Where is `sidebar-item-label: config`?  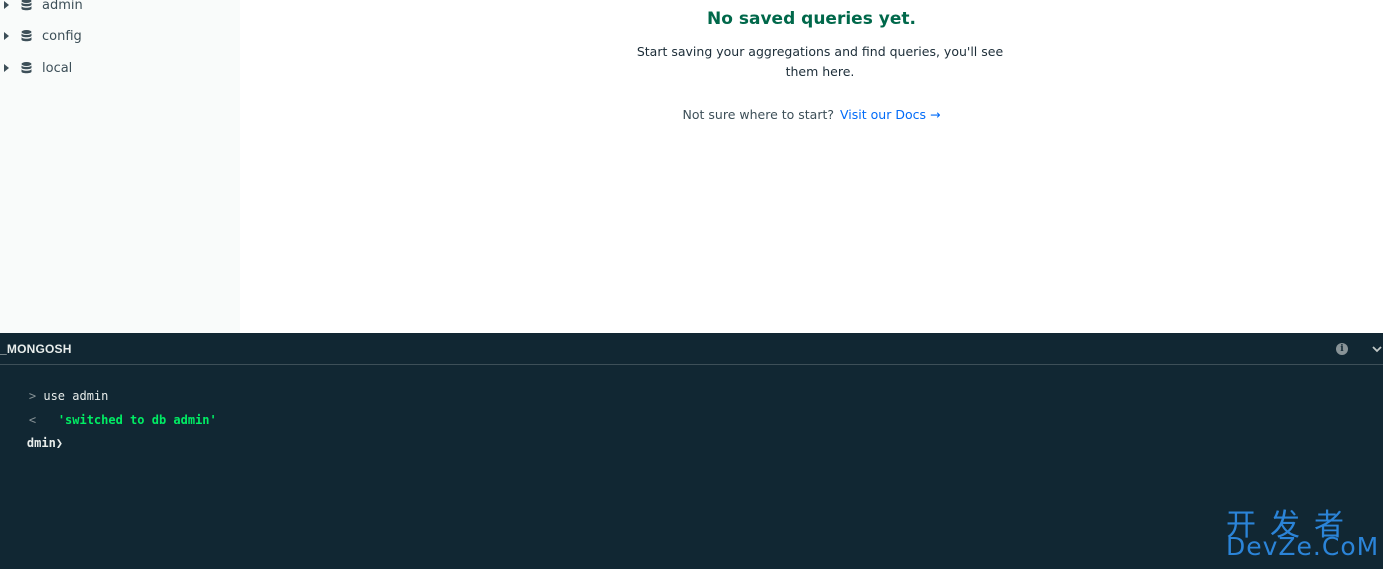 sidebar-item-label: config is located at coordinates (62, 36).